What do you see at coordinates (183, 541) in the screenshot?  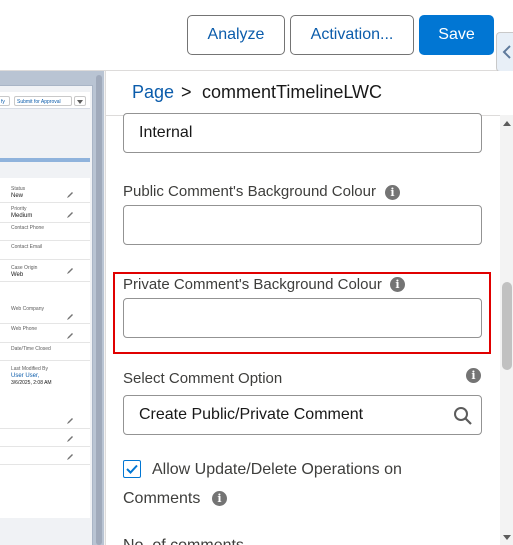 I see `comments-count-label: No. of comments` at bounding box center [183, 541].